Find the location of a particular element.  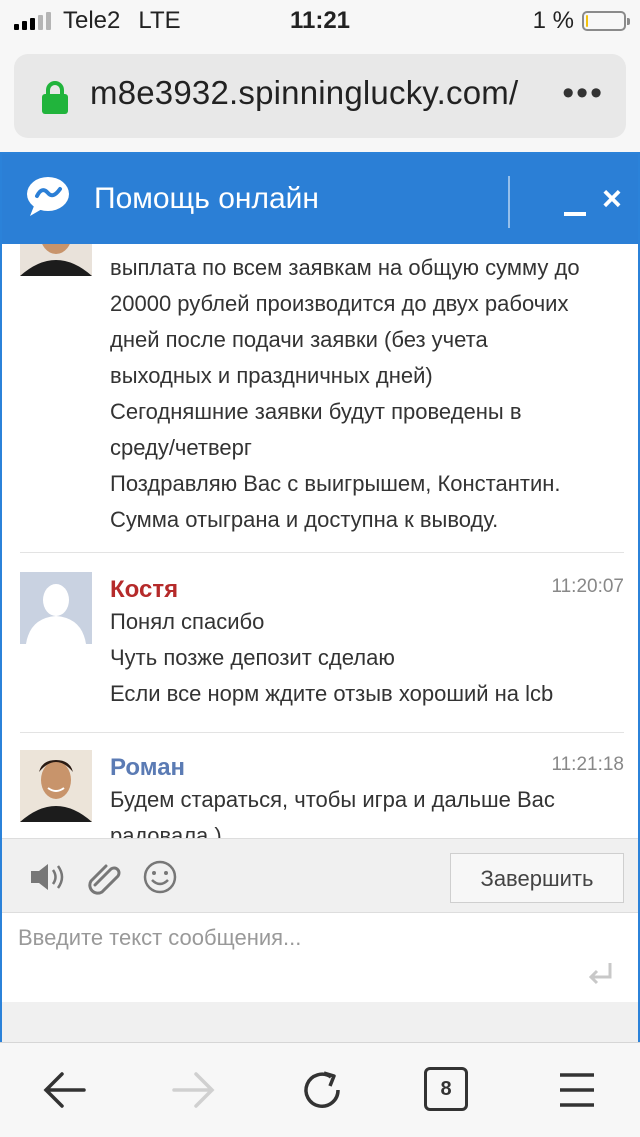

attach-icon is located at coordinates (106, 877).